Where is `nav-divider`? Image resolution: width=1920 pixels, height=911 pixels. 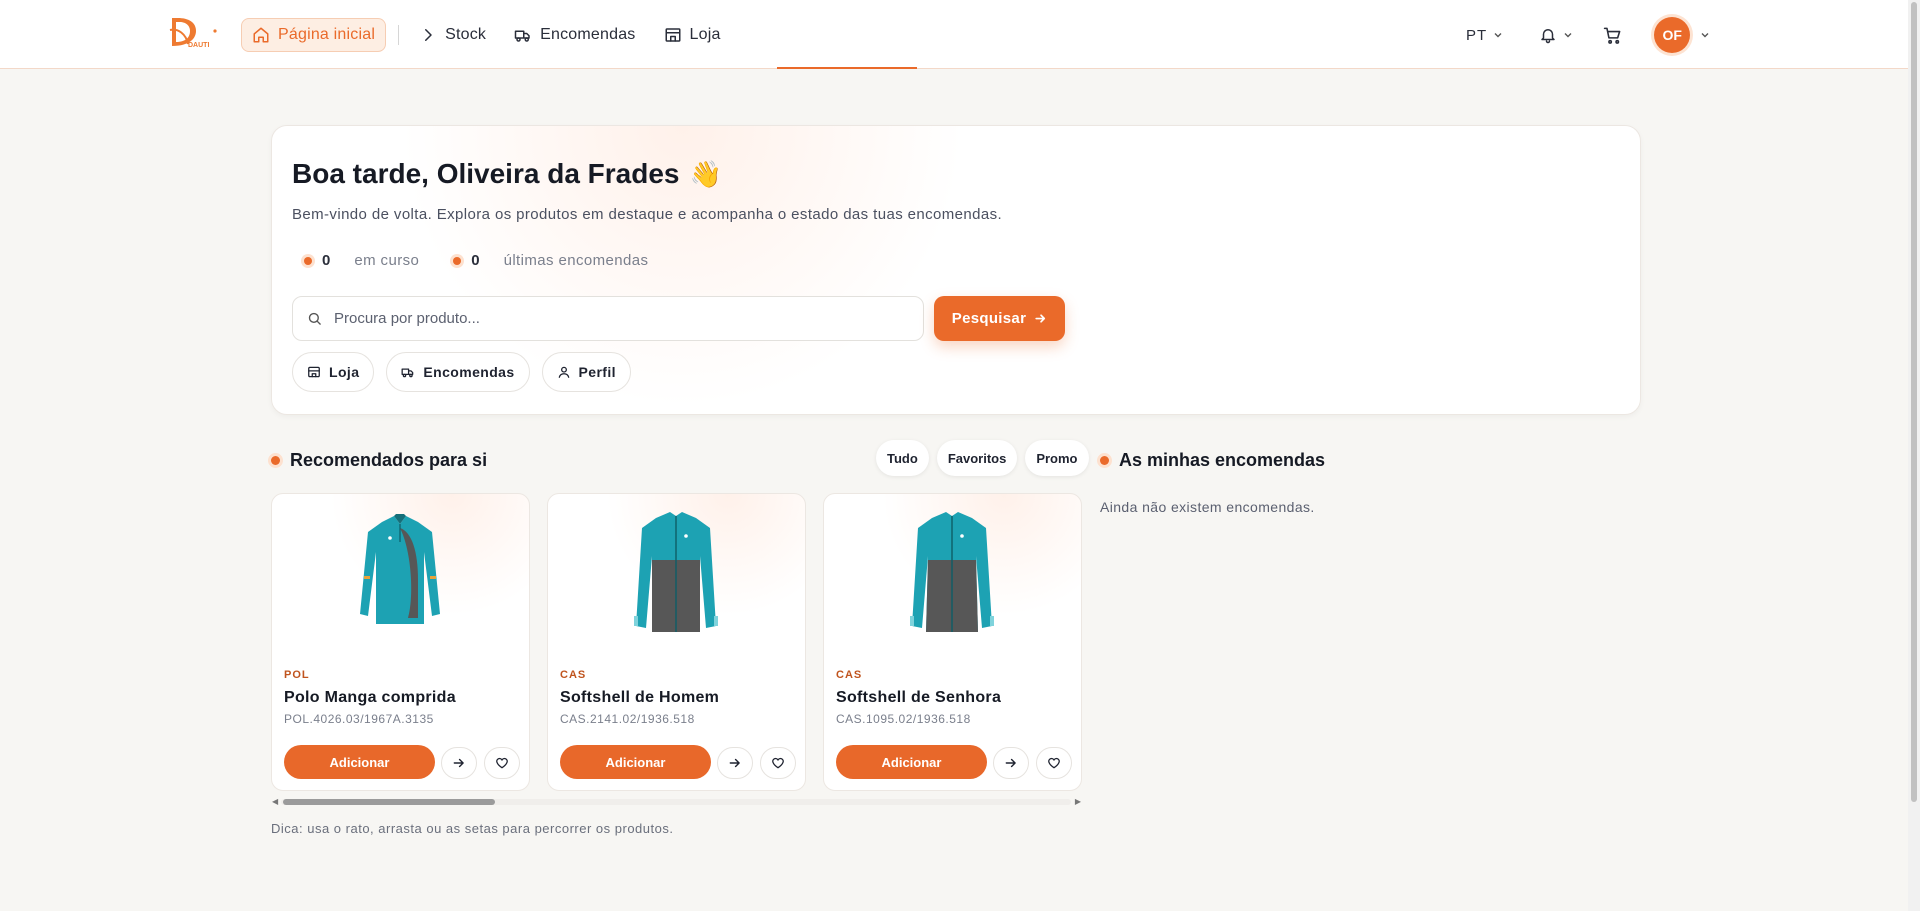 nav-divider is located at coordinates (399, 35).